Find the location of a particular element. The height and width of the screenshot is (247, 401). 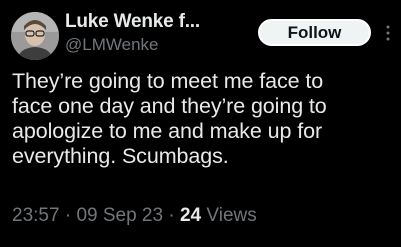

tweet-text-line: everything. Scumbags. is located at coordinates (120, 156).